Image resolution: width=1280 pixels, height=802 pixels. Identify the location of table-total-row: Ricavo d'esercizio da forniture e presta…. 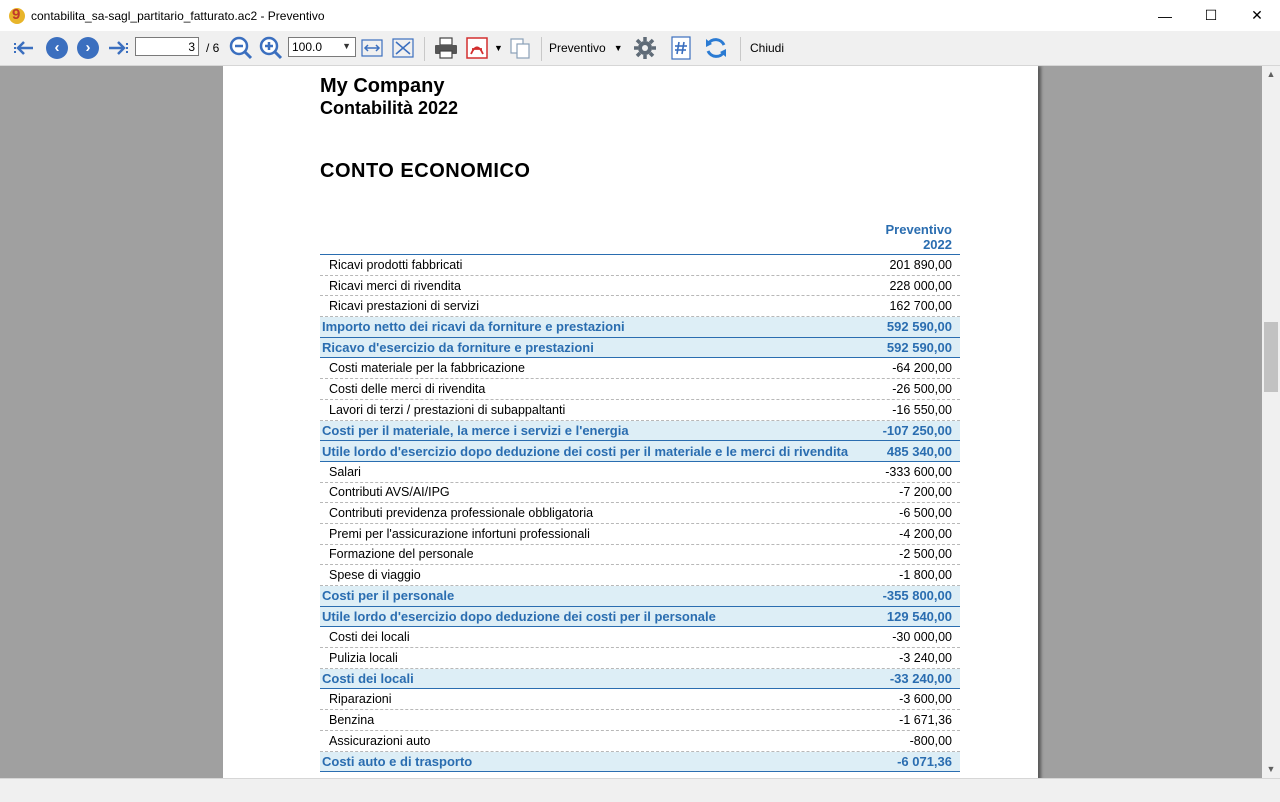
(640, 348).